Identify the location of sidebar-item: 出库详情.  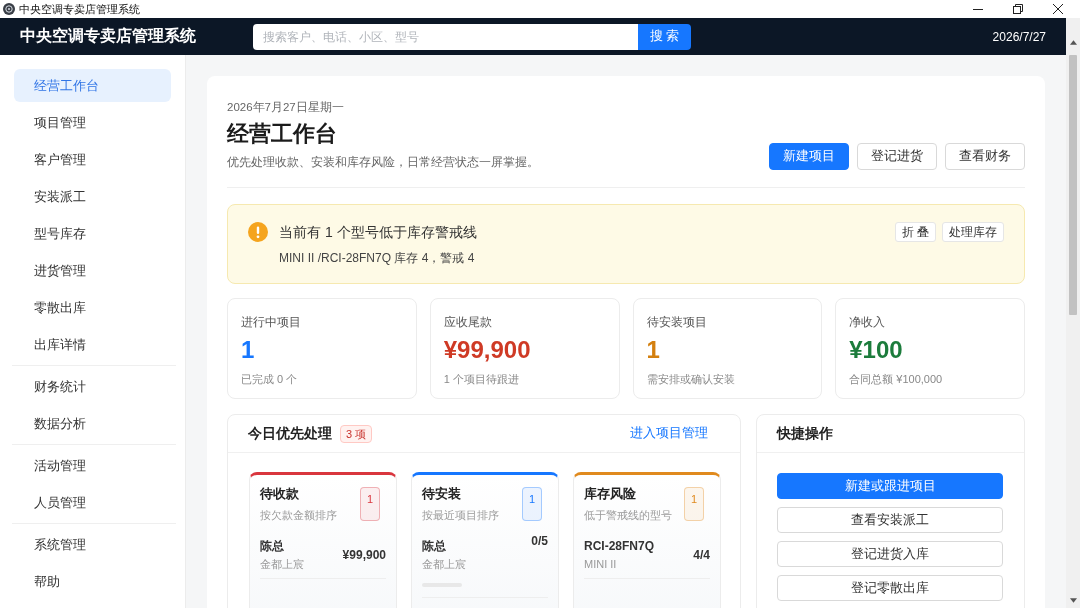
(92, 344).